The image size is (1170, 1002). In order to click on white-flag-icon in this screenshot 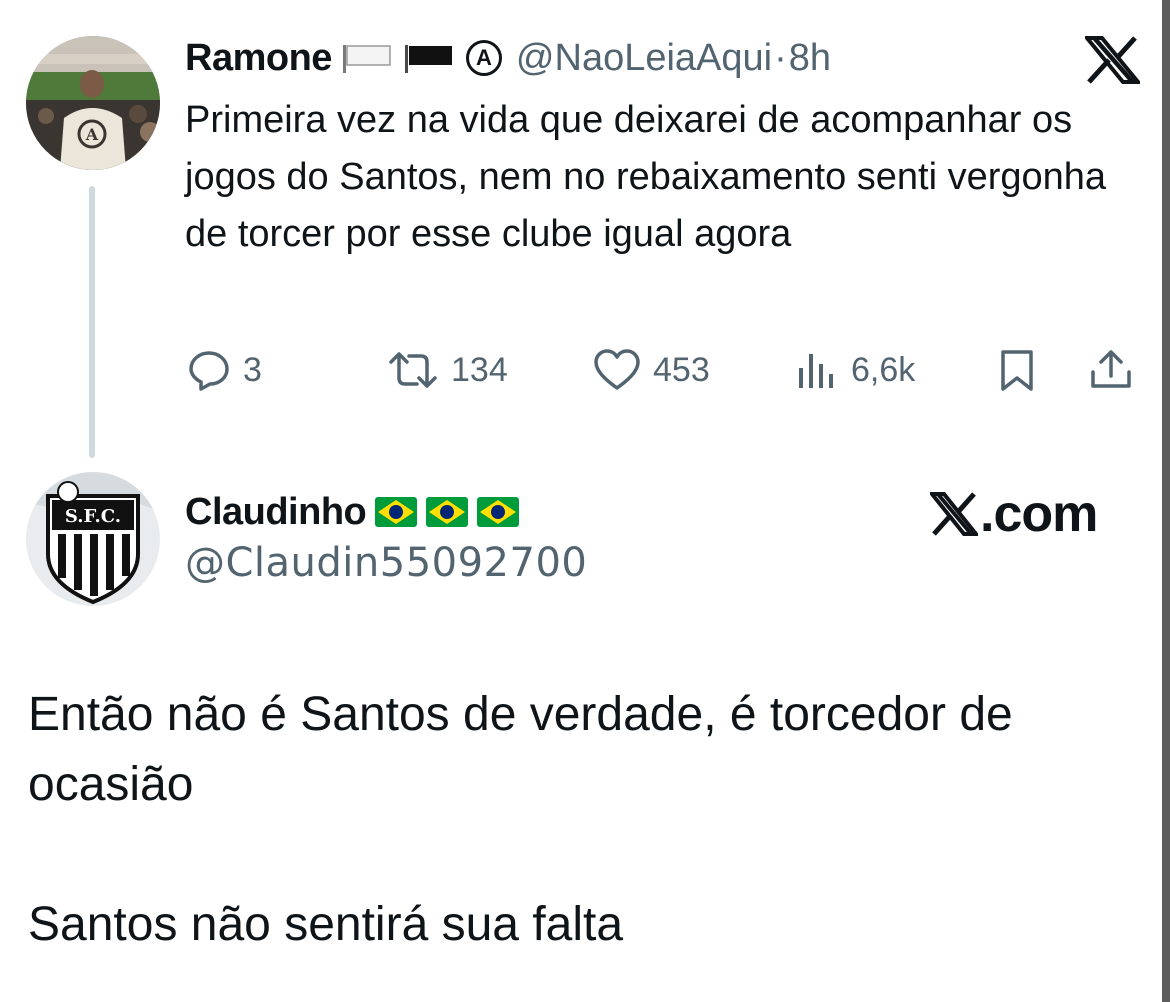, I will do `click(368, 58)`.